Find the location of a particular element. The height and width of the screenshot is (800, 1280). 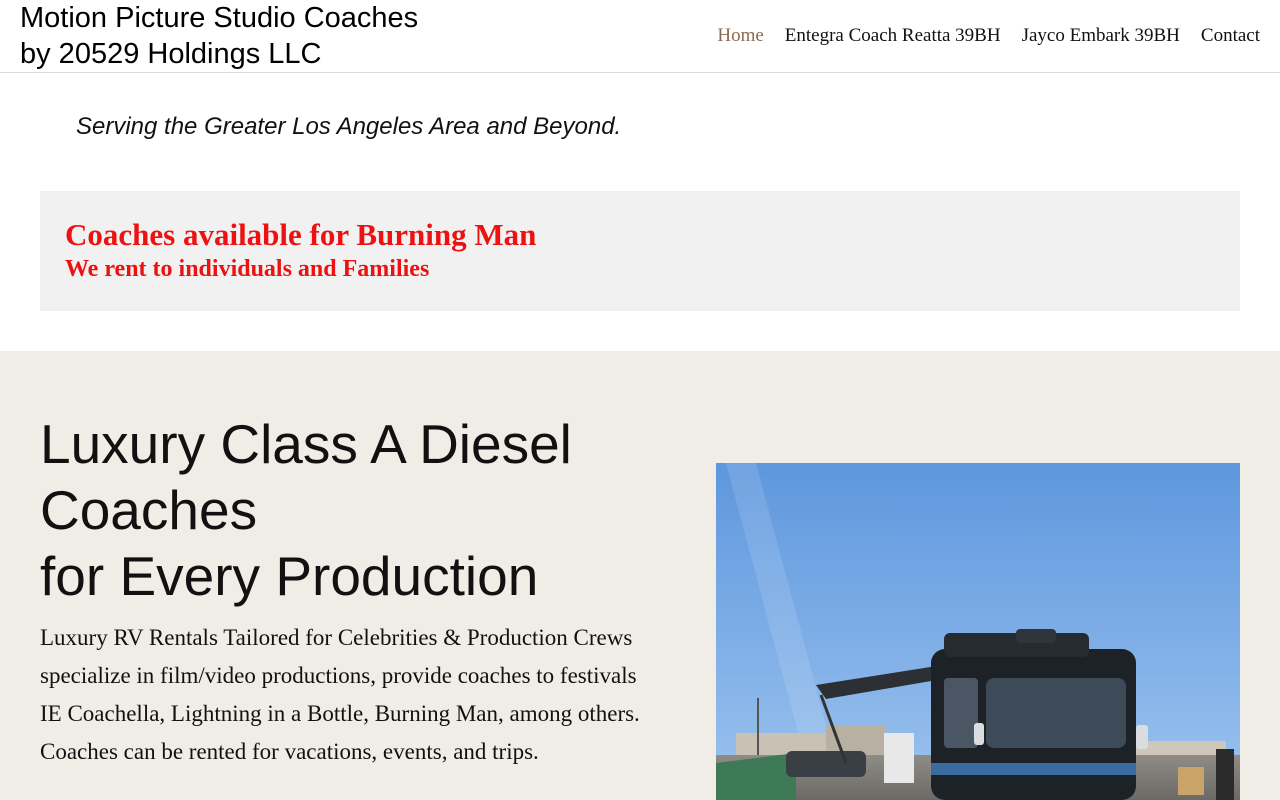

notice-subtitle: We rent to individuals and Families is located at coordinates (247, 269).